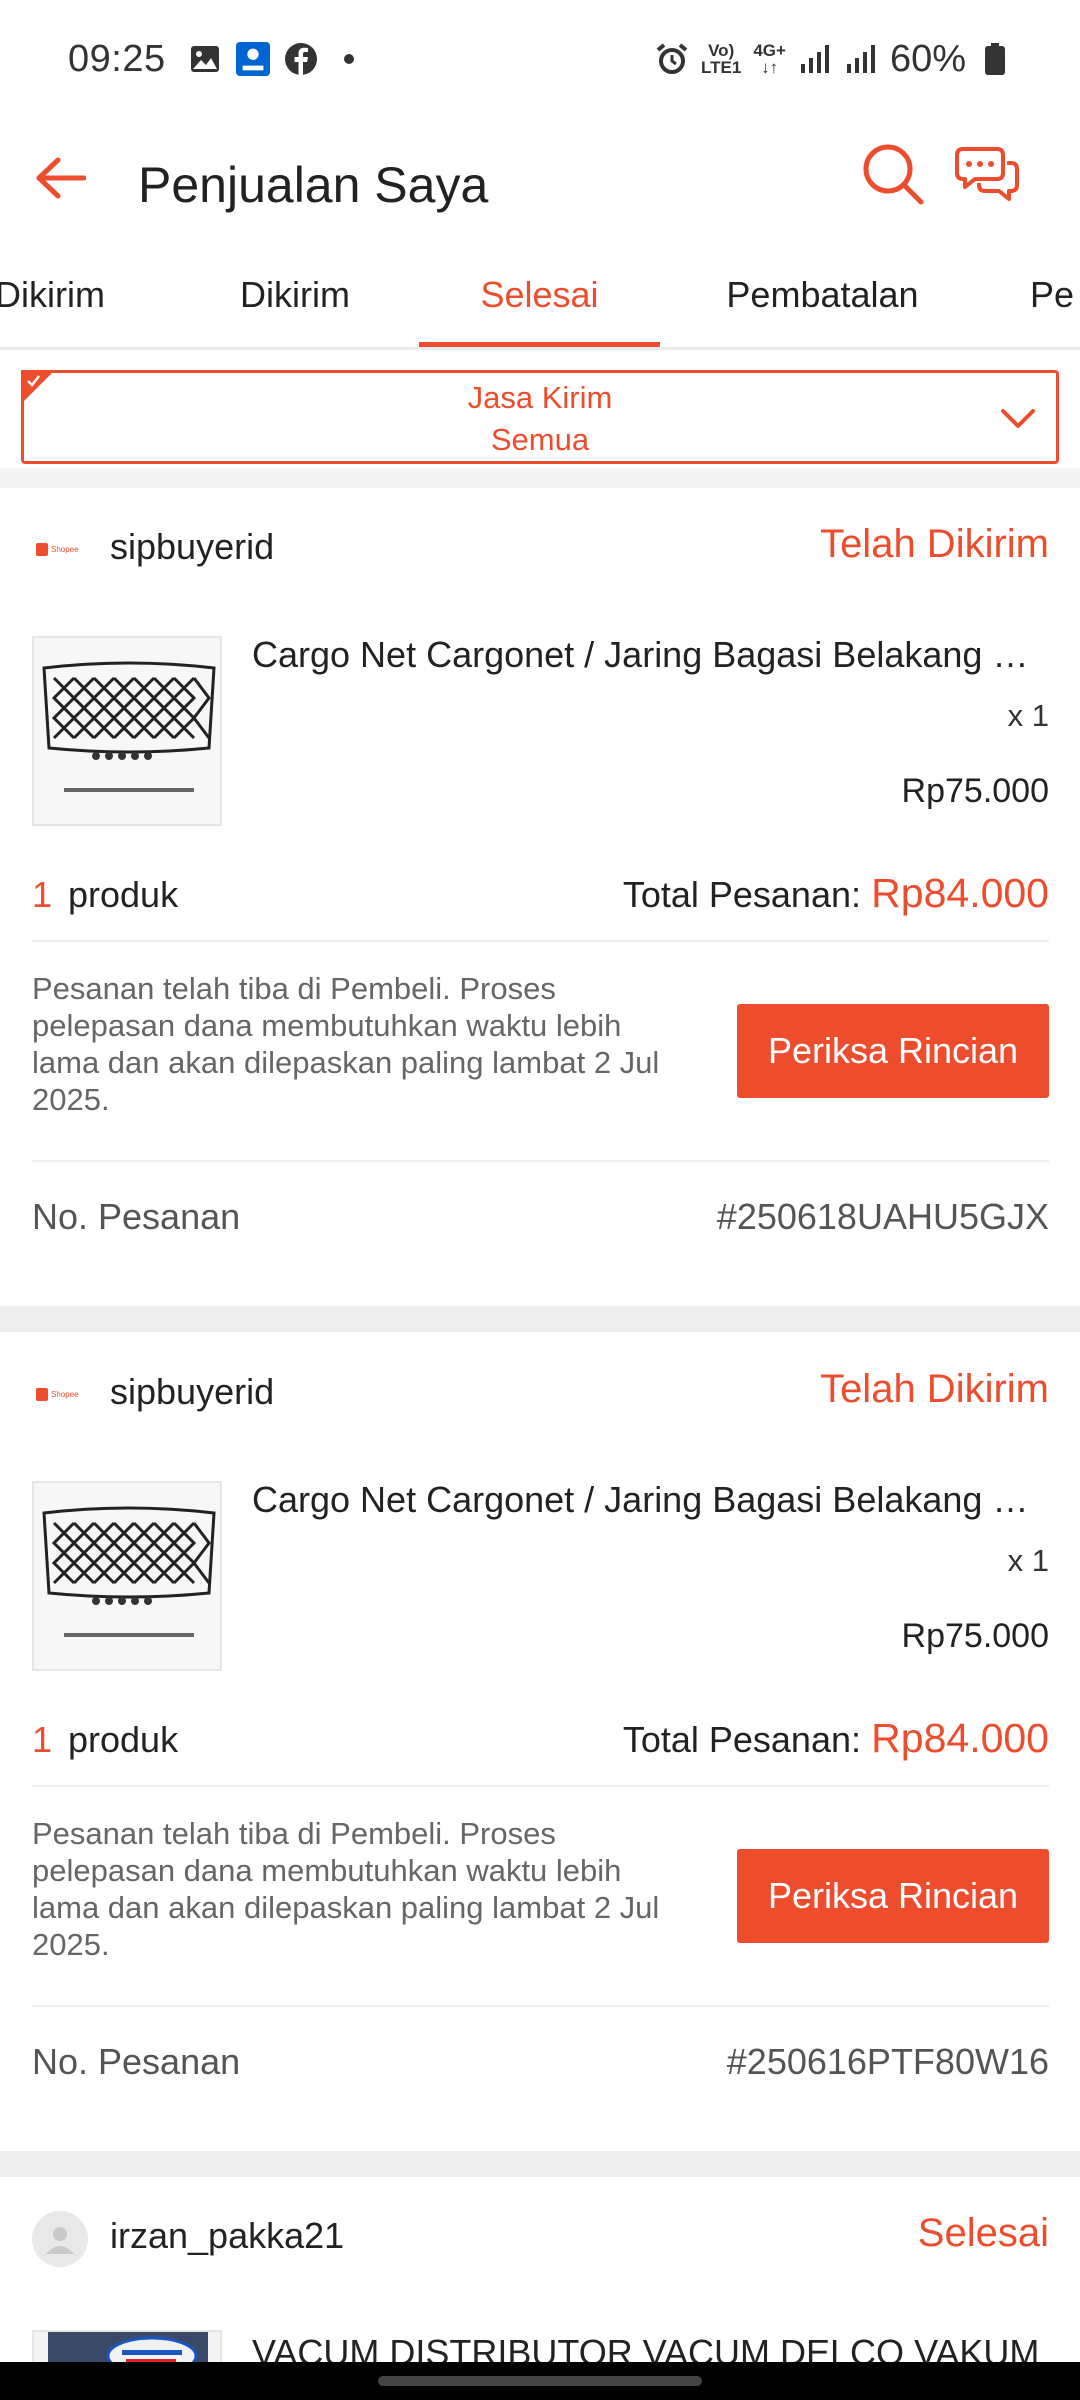 This screenshot has height=2400, width=1080. I want to click on search-icon, so click(893, 174).